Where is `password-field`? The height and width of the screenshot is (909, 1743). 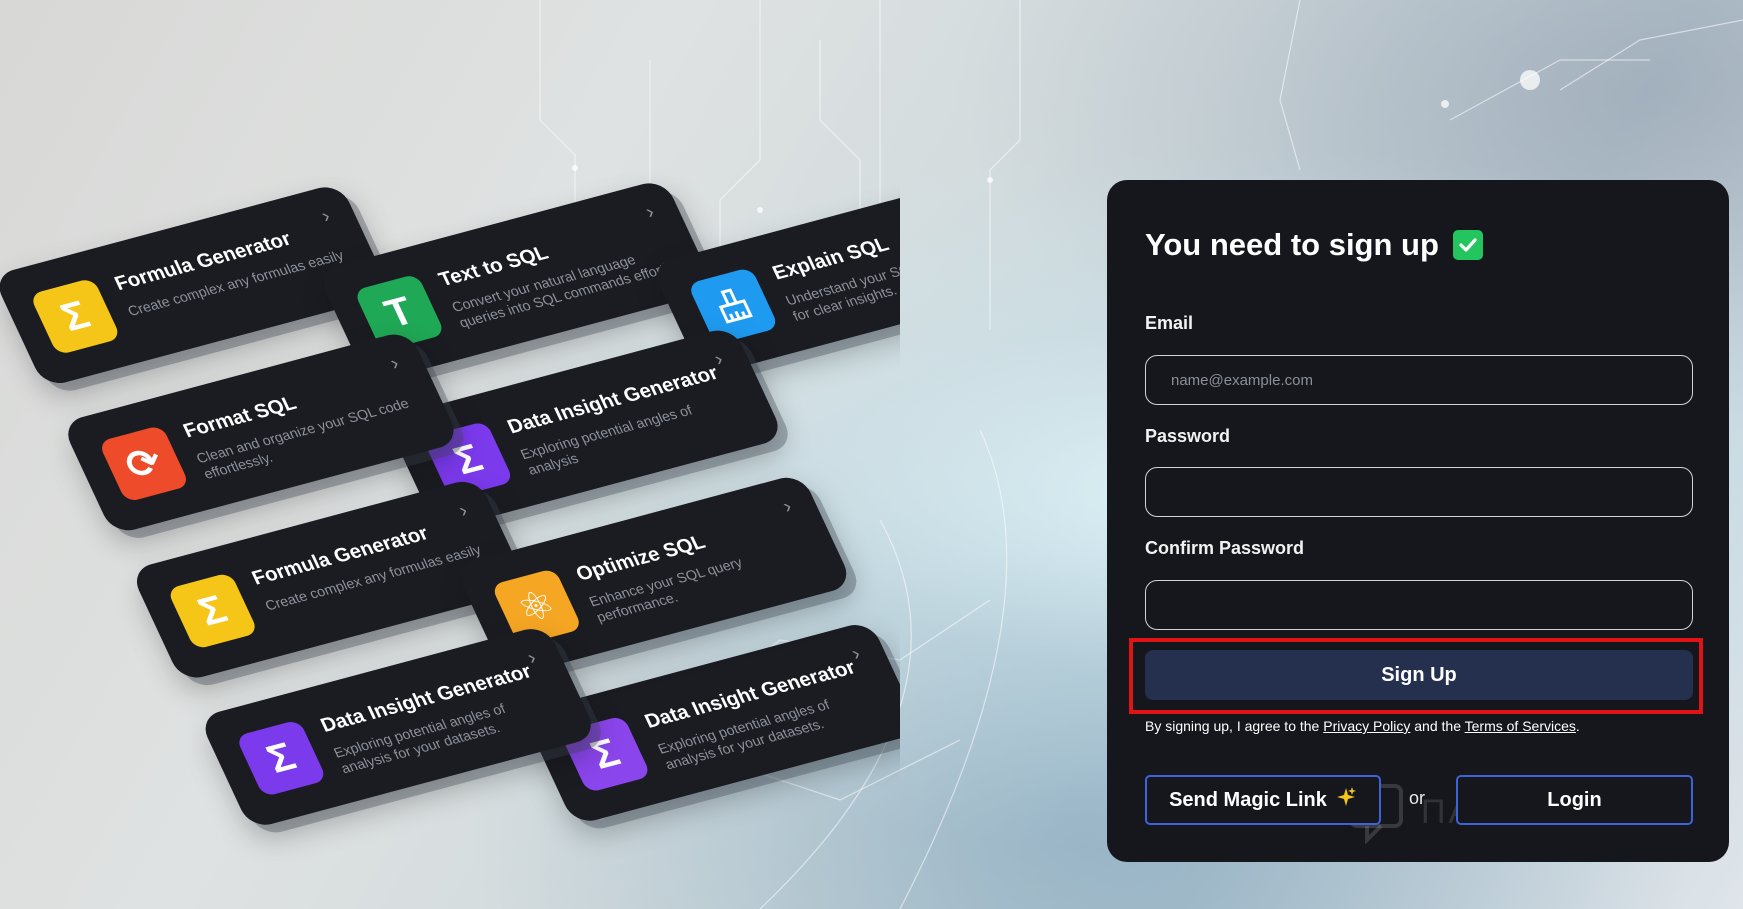 password-field is located at coordinates (1419, 492).